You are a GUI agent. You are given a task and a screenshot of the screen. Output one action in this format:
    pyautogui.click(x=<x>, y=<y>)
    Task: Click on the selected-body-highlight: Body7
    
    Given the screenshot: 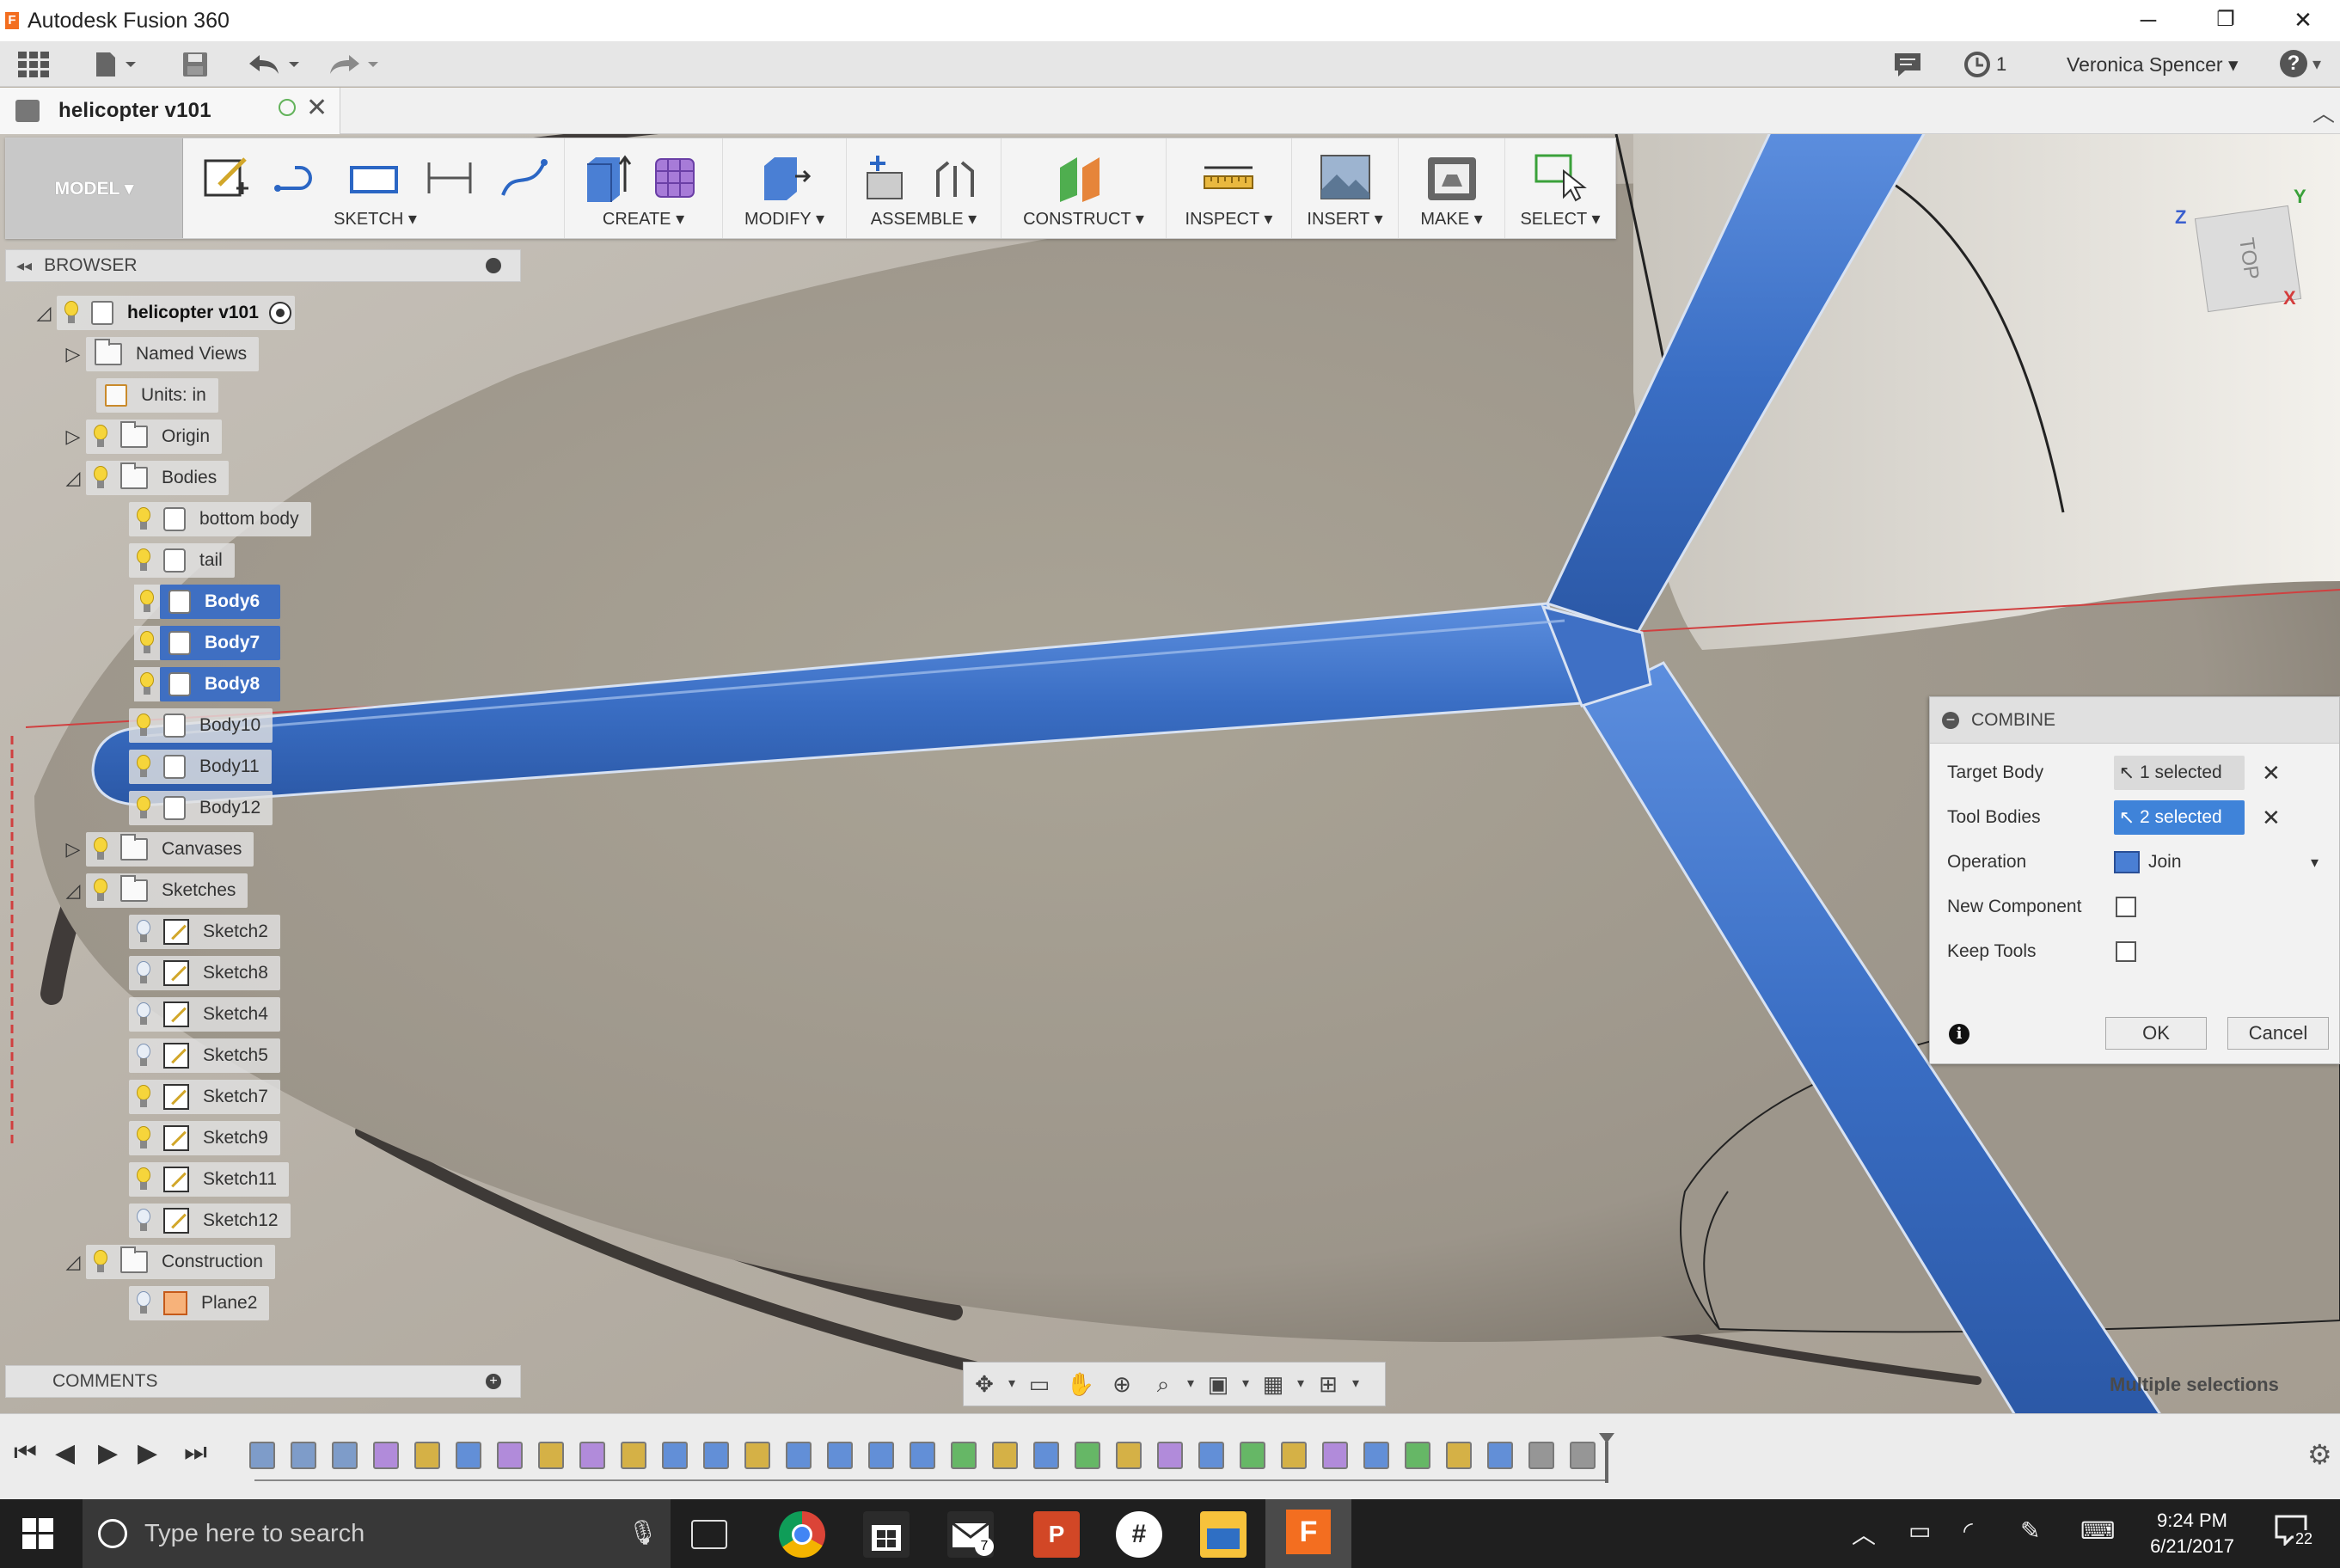 What is the action you would take?
    pyautogui.click(x=220, y=643)
    